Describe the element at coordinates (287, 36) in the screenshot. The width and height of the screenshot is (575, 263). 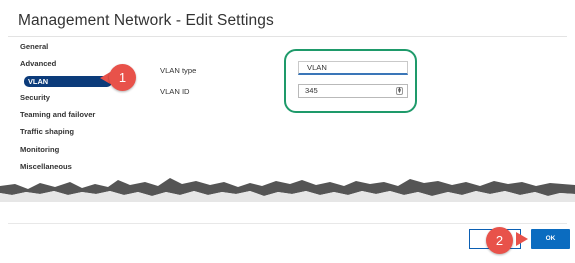
I see `title-divider` at that location.